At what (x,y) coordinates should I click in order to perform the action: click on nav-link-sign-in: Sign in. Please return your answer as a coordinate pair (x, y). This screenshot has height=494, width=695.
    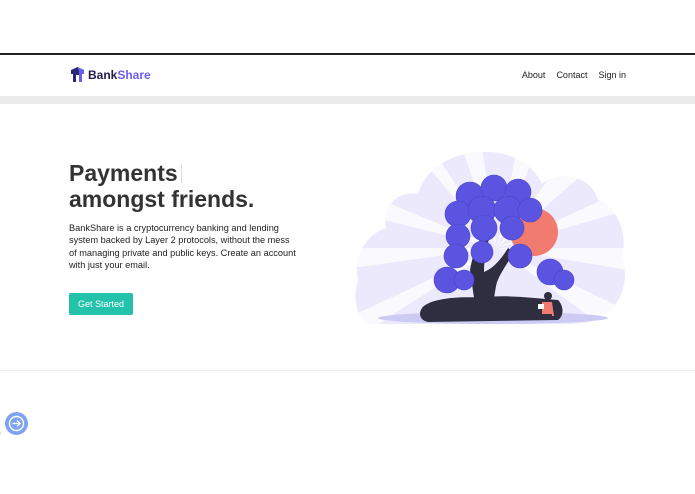
    Looking at the image, I should click on (612, 75).